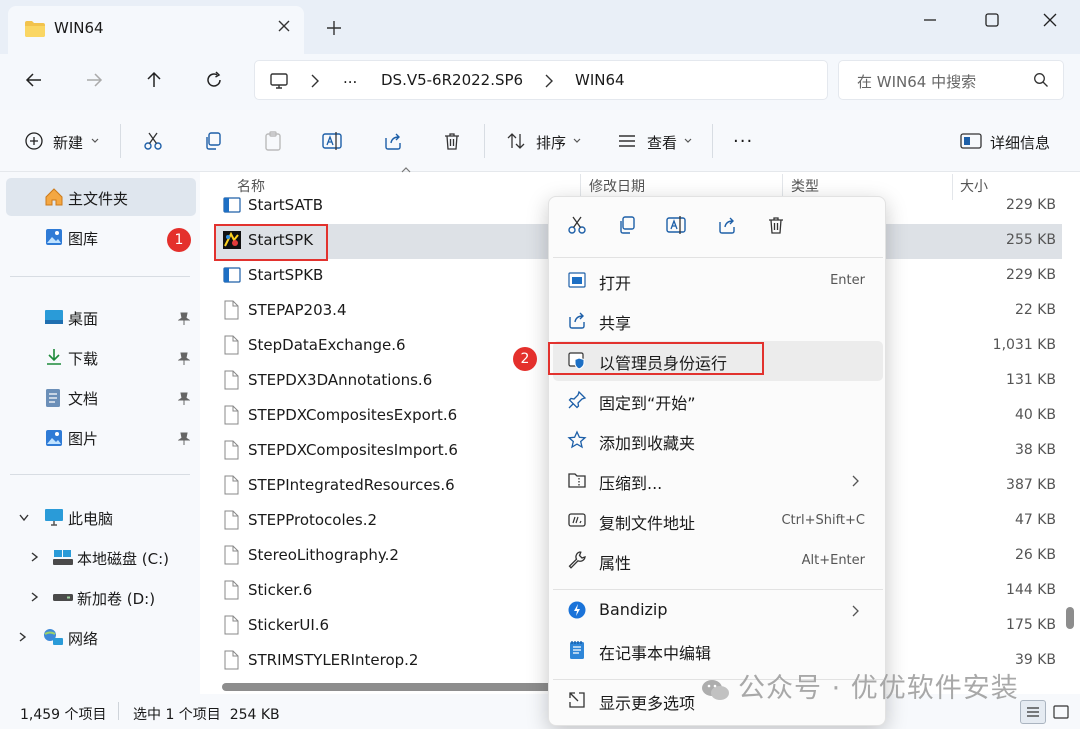 The height and width of the screenshot is (729, 1080). What do you see at coordinates (100, 518) in the screenshot?
I see `sidebar-item-this-pc: 此电脑` at bounding box center [100, 518].